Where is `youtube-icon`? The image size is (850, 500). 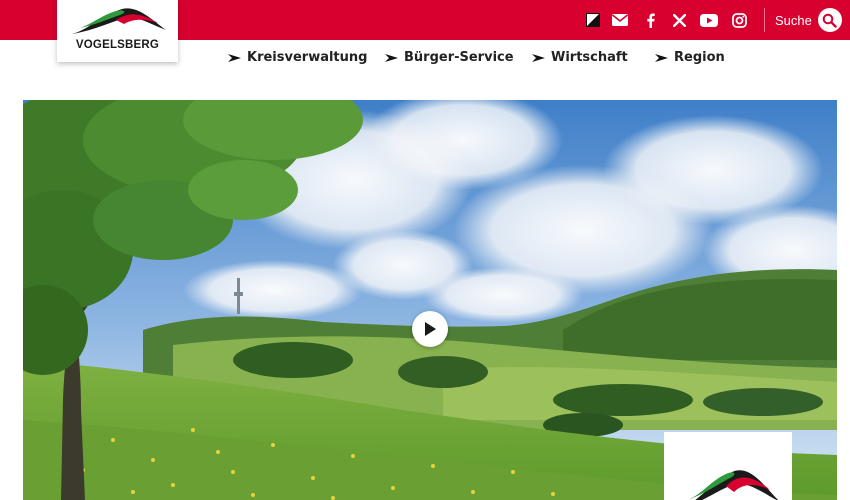
youtube-icon is located at coordinates (709, 20).